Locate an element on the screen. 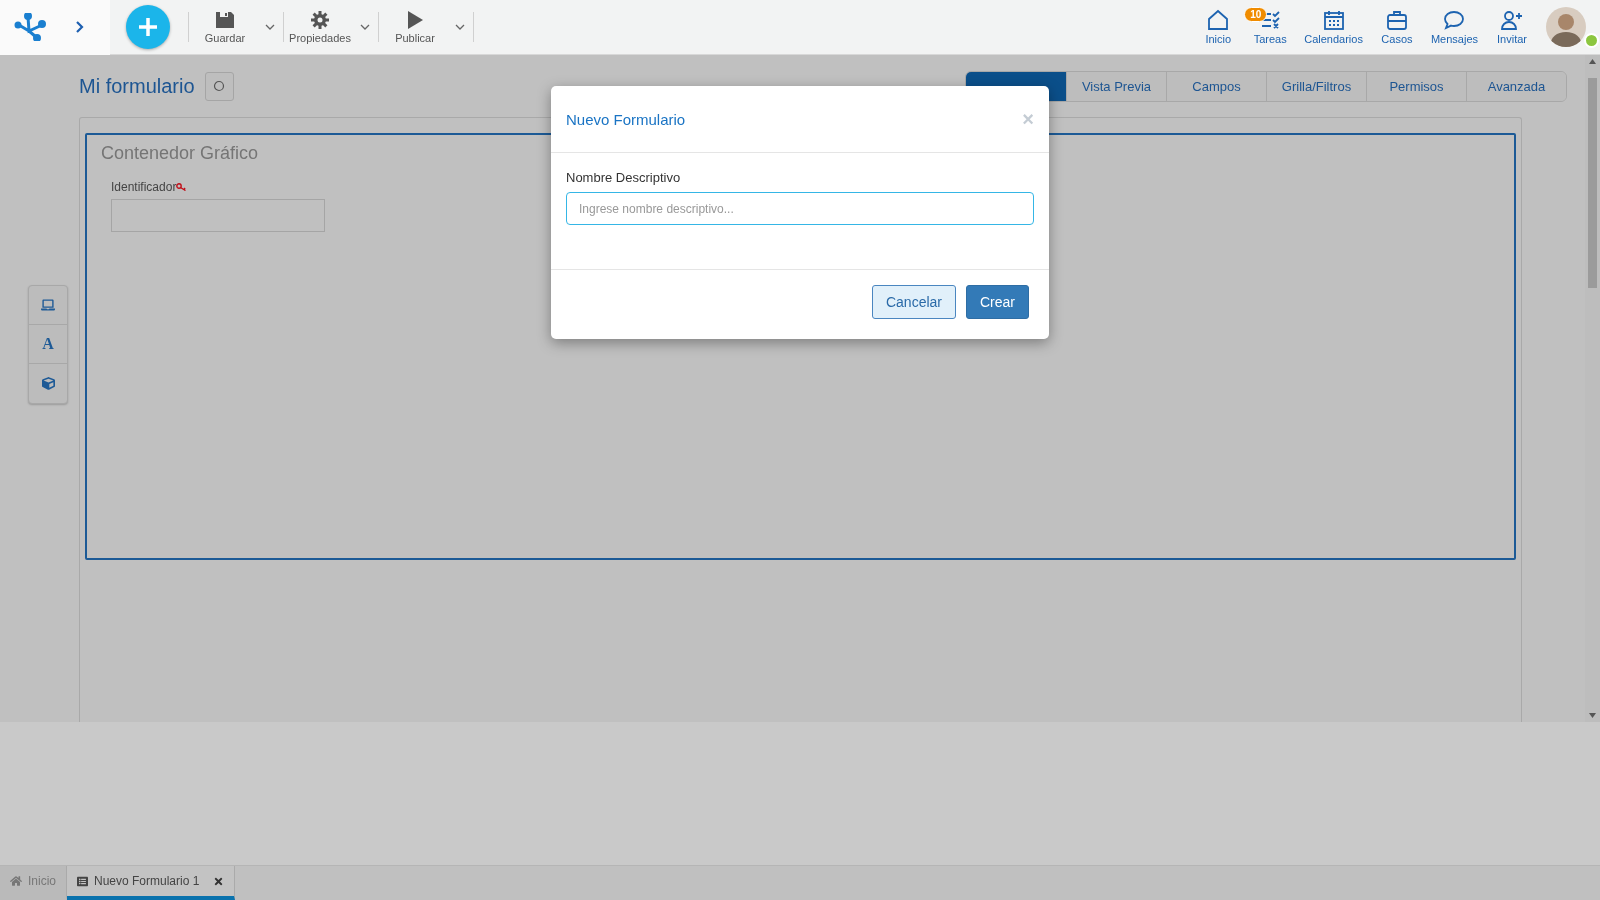 The image size is (1600, 900). field-label: Nombre Descriptivo is located at coordinates (624, 177).